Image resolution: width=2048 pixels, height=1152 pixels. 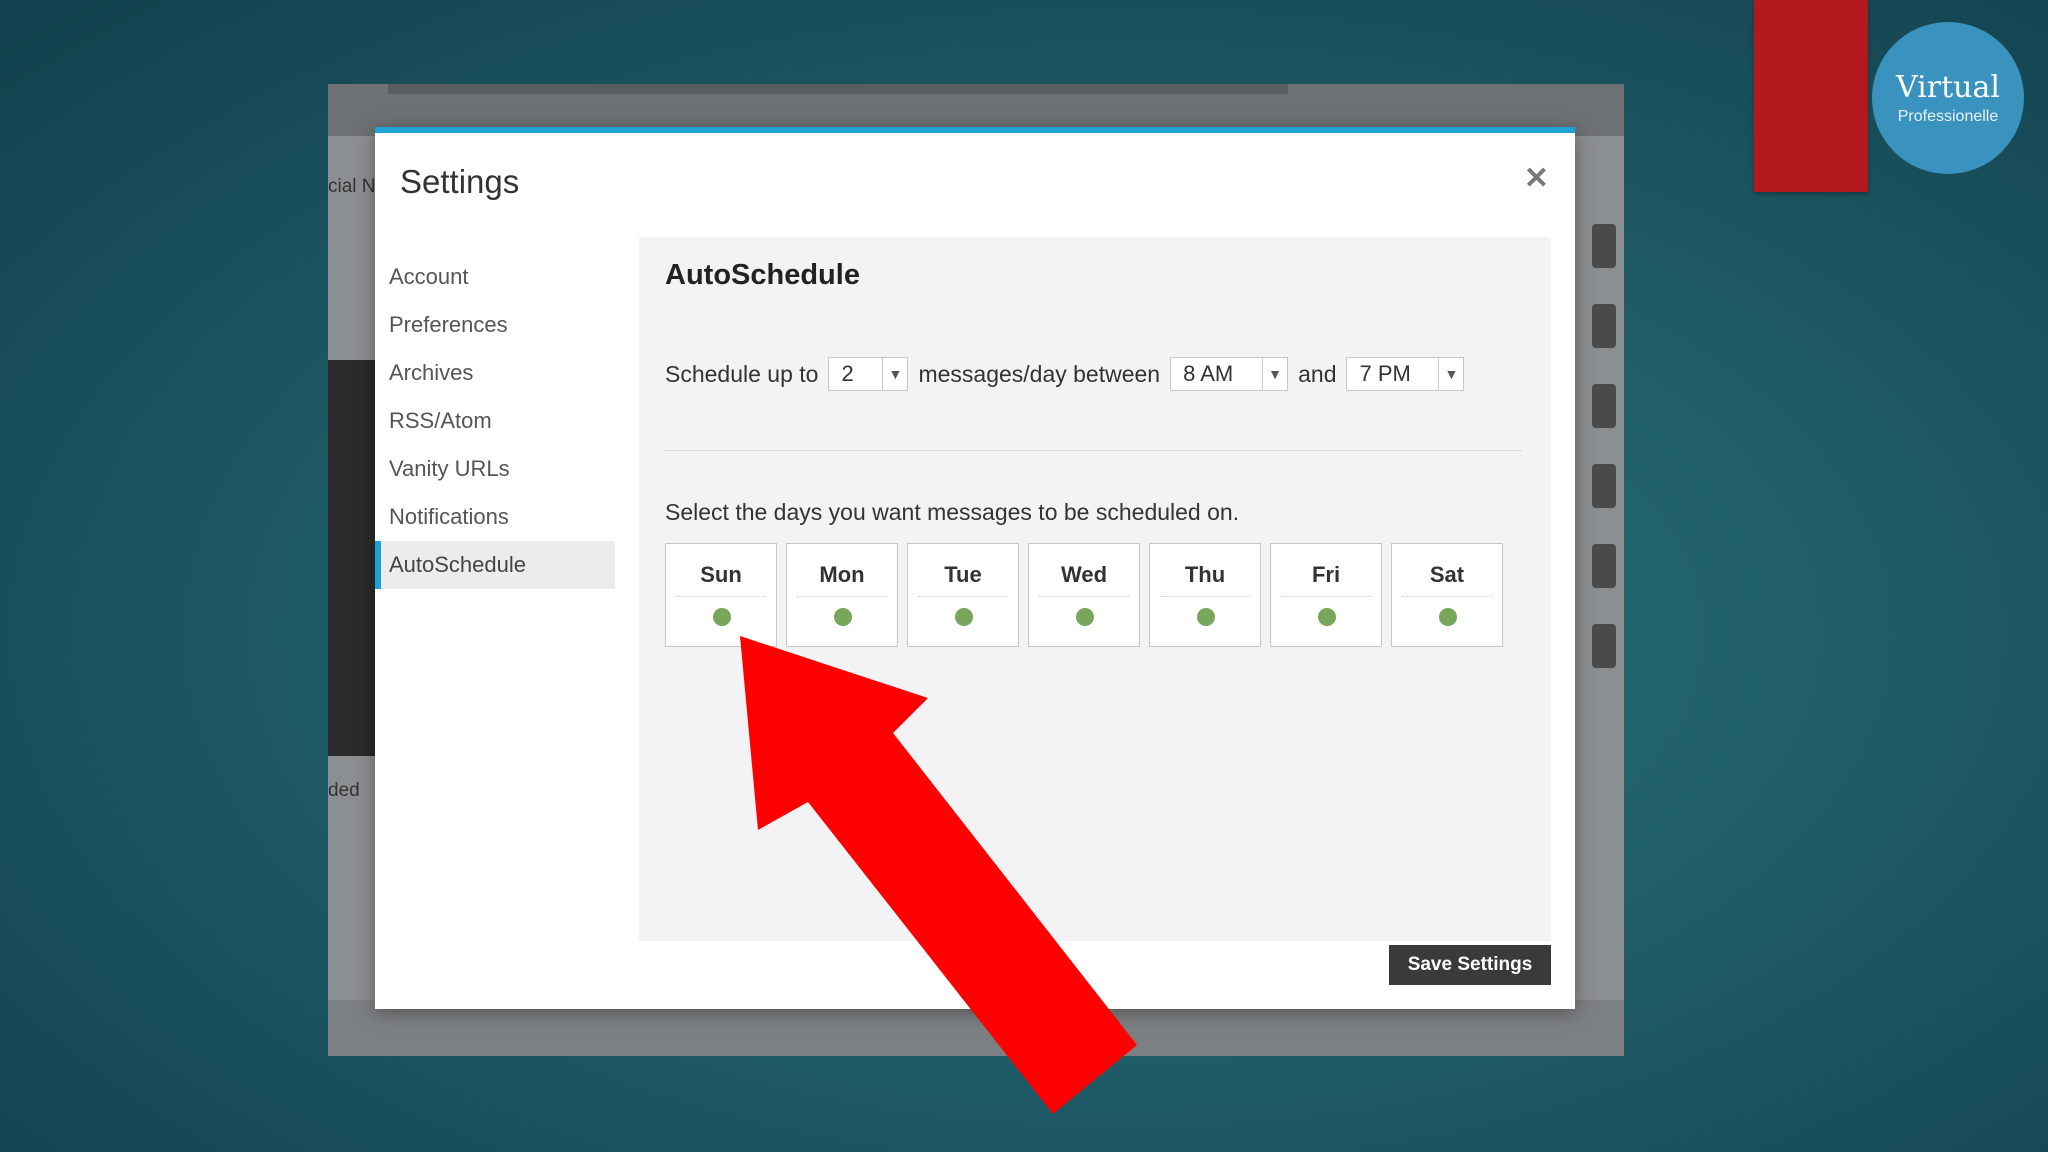 What do you see at coordinates (1093, 450) in the screenshot?
I see `section-divider` at bounding box center [1093, 450].